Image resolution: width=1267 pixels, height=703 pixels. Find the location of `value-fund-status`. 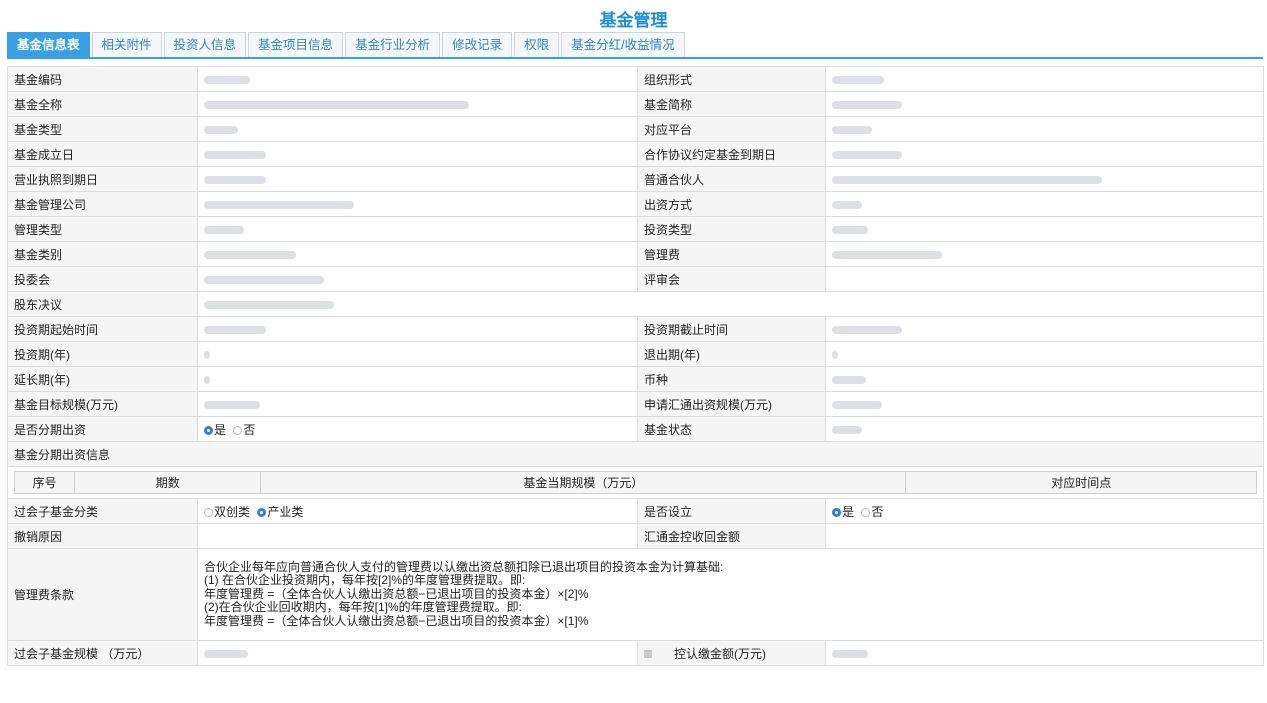

value-fund-status is located at coordinates (1044, 429).